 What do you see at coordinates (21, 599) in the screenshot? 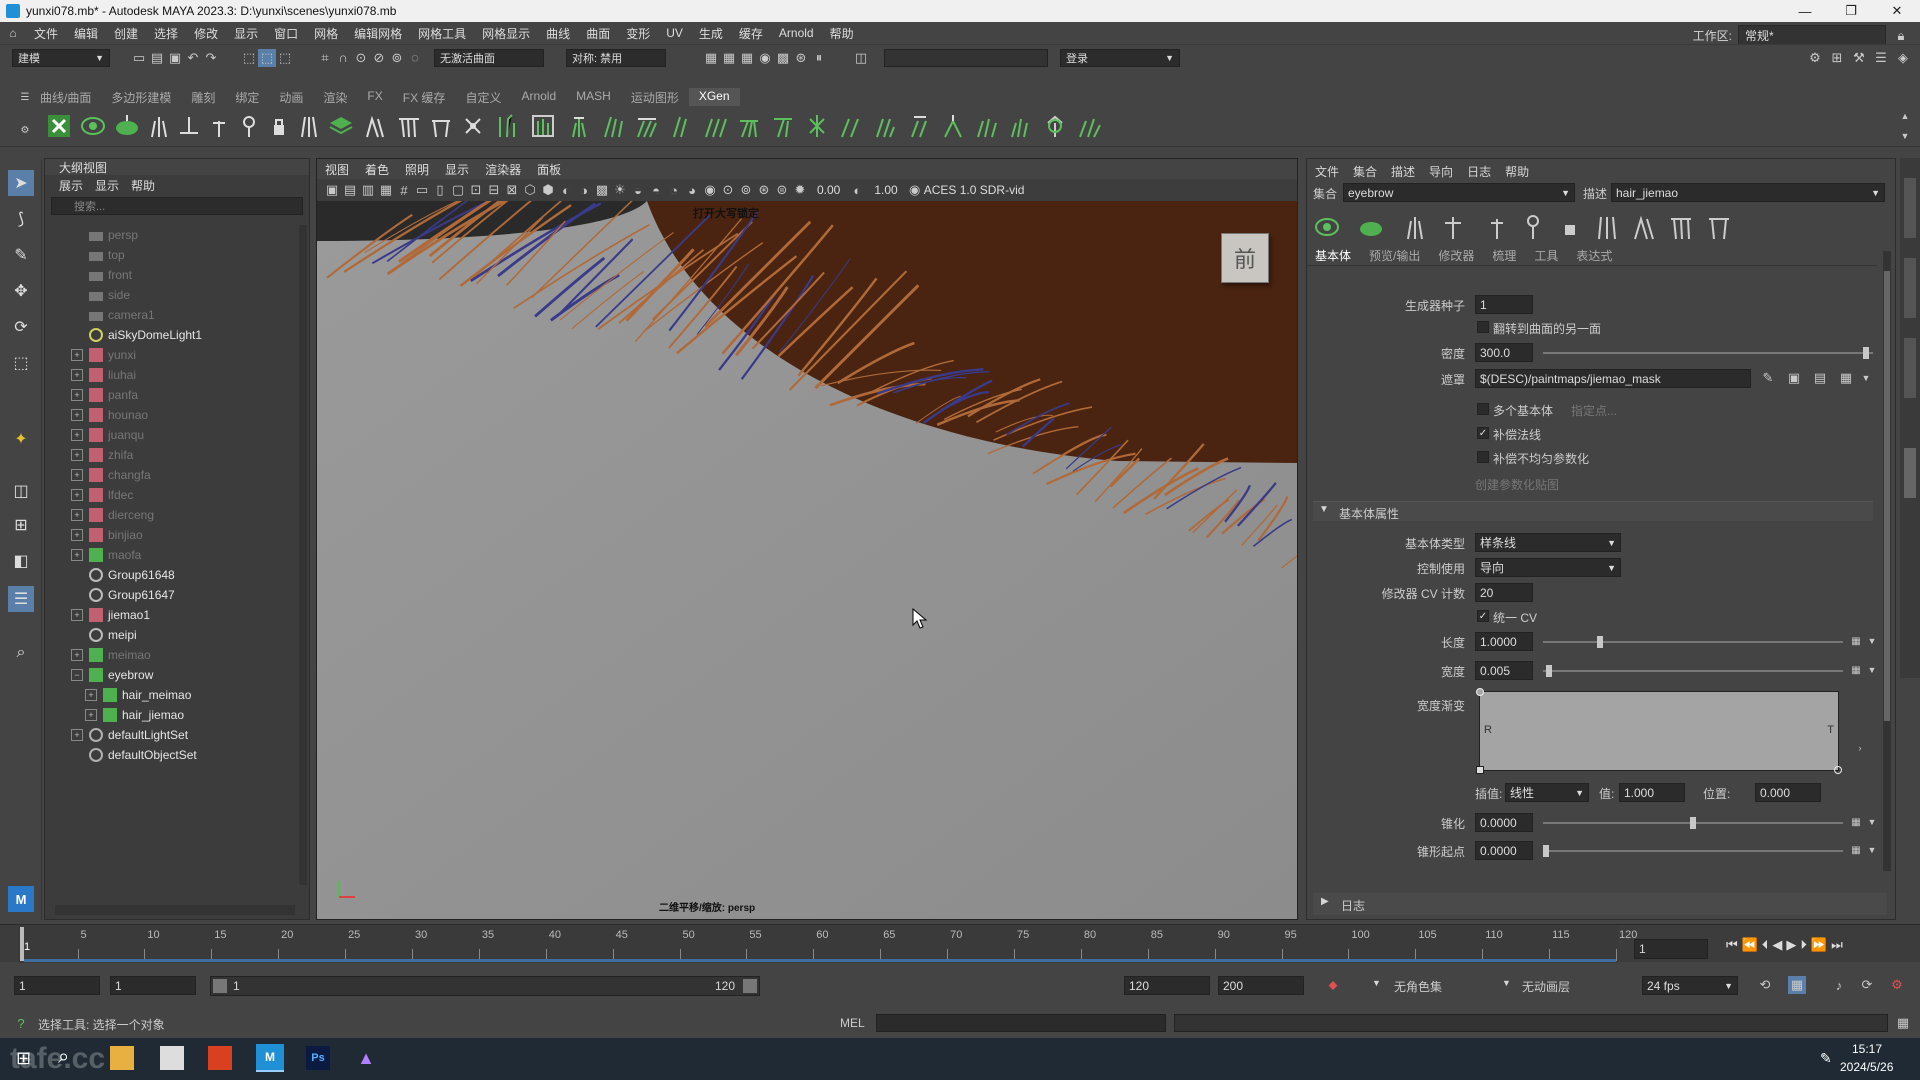
I see `outliner-layout-icon: ☰` at bounding box center [21, 599].